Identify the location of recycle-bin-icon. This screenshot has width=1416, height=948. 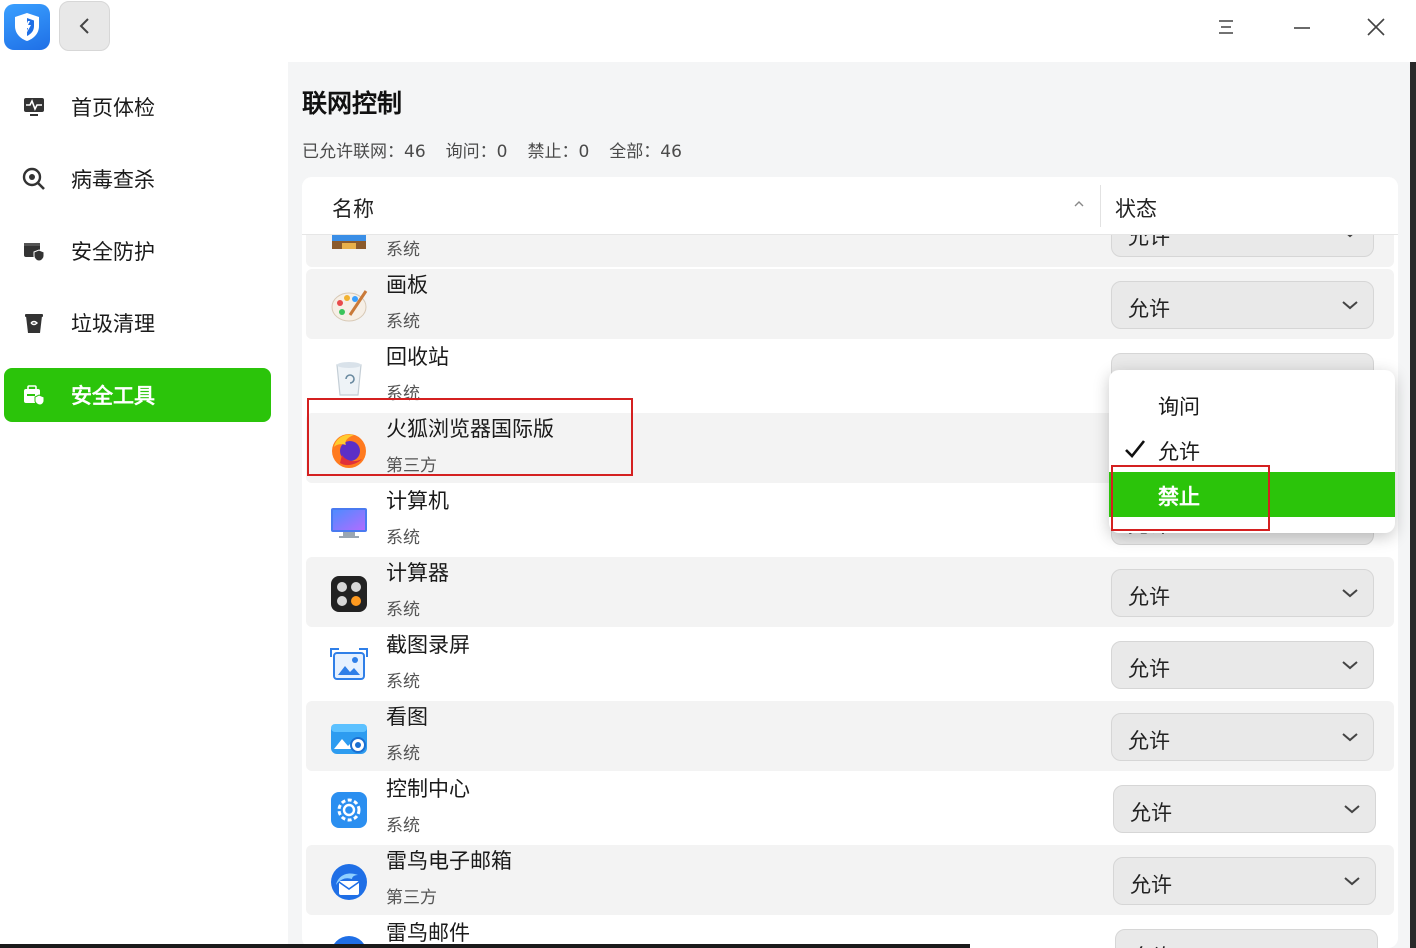
(349, 379).